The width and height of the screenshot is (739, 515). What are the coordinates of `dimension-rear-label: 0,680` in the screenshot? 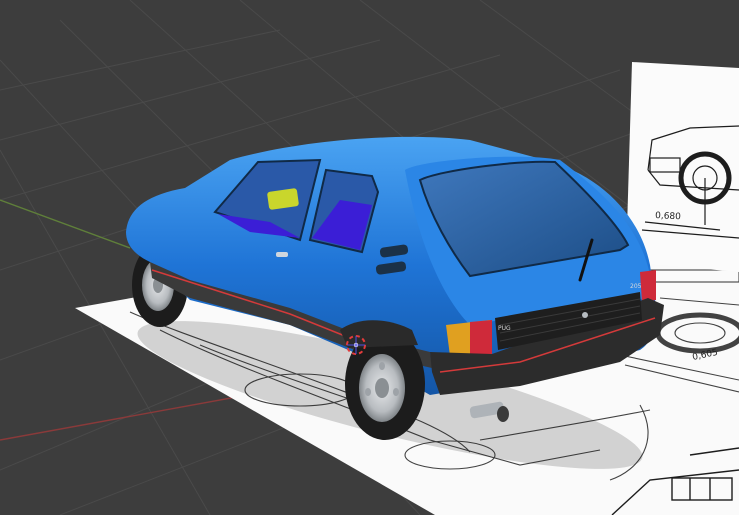 It's located at (668, 216).